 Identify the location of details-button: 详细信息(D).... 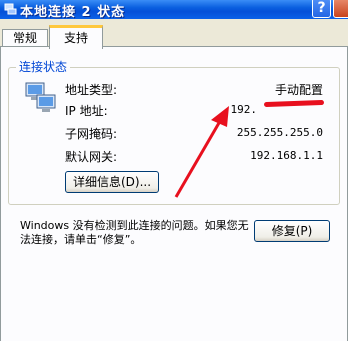
(112, 182).